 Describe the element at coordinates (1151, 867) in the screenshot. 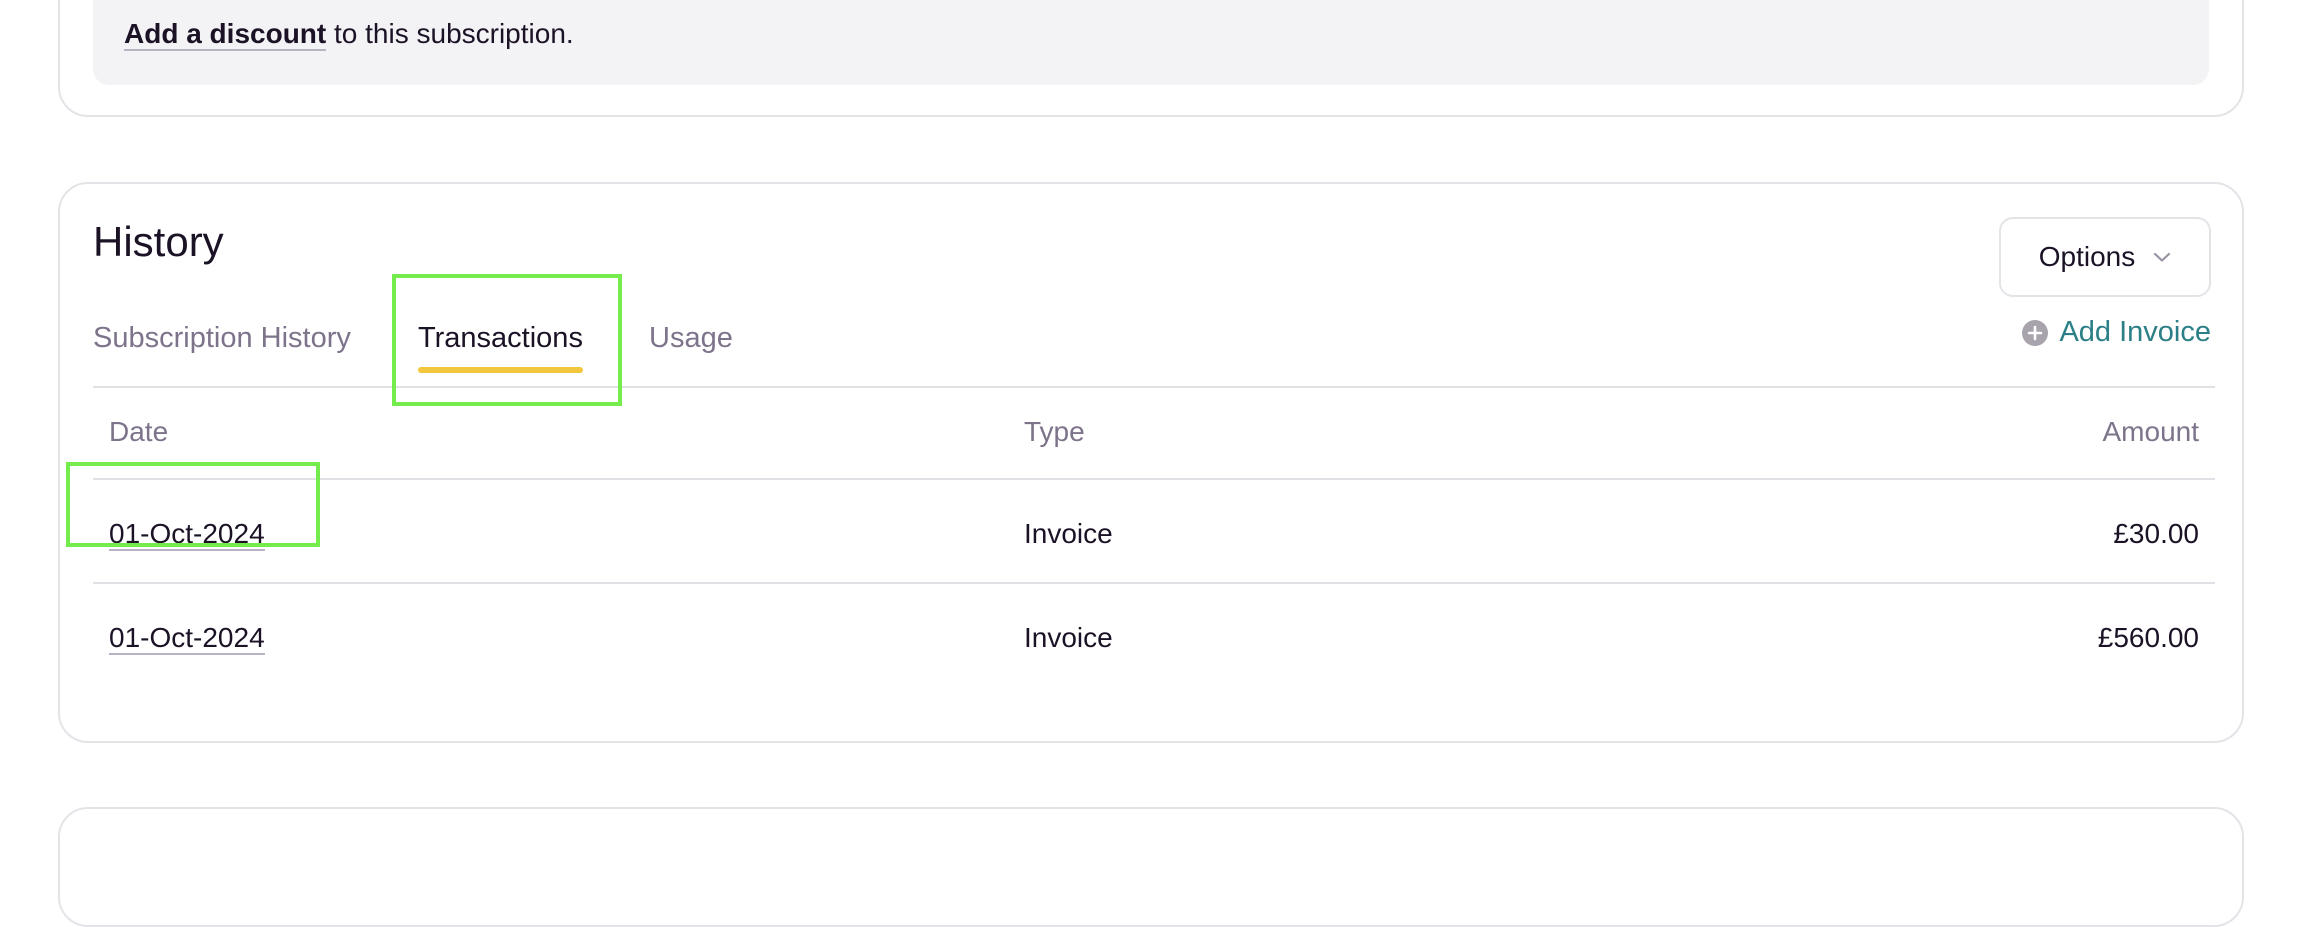

I see `next-card` at that location.